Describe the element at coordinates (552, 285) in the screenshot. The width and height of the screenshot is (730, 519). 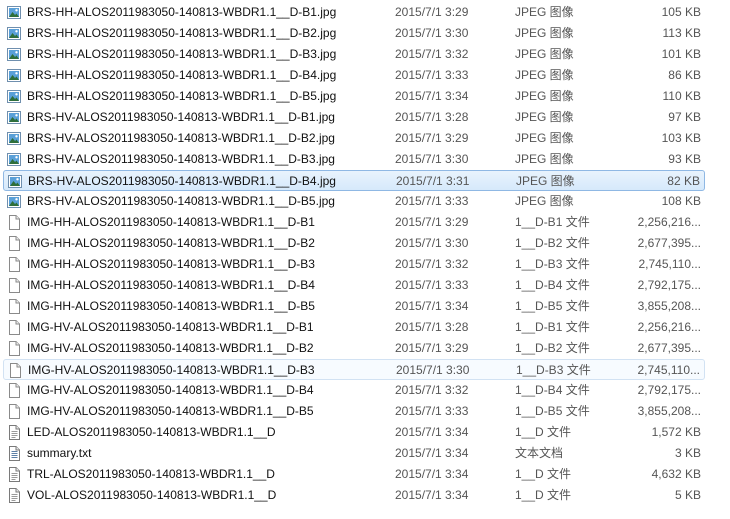
I see `file-type: 1__D-B4 文件` at that location.